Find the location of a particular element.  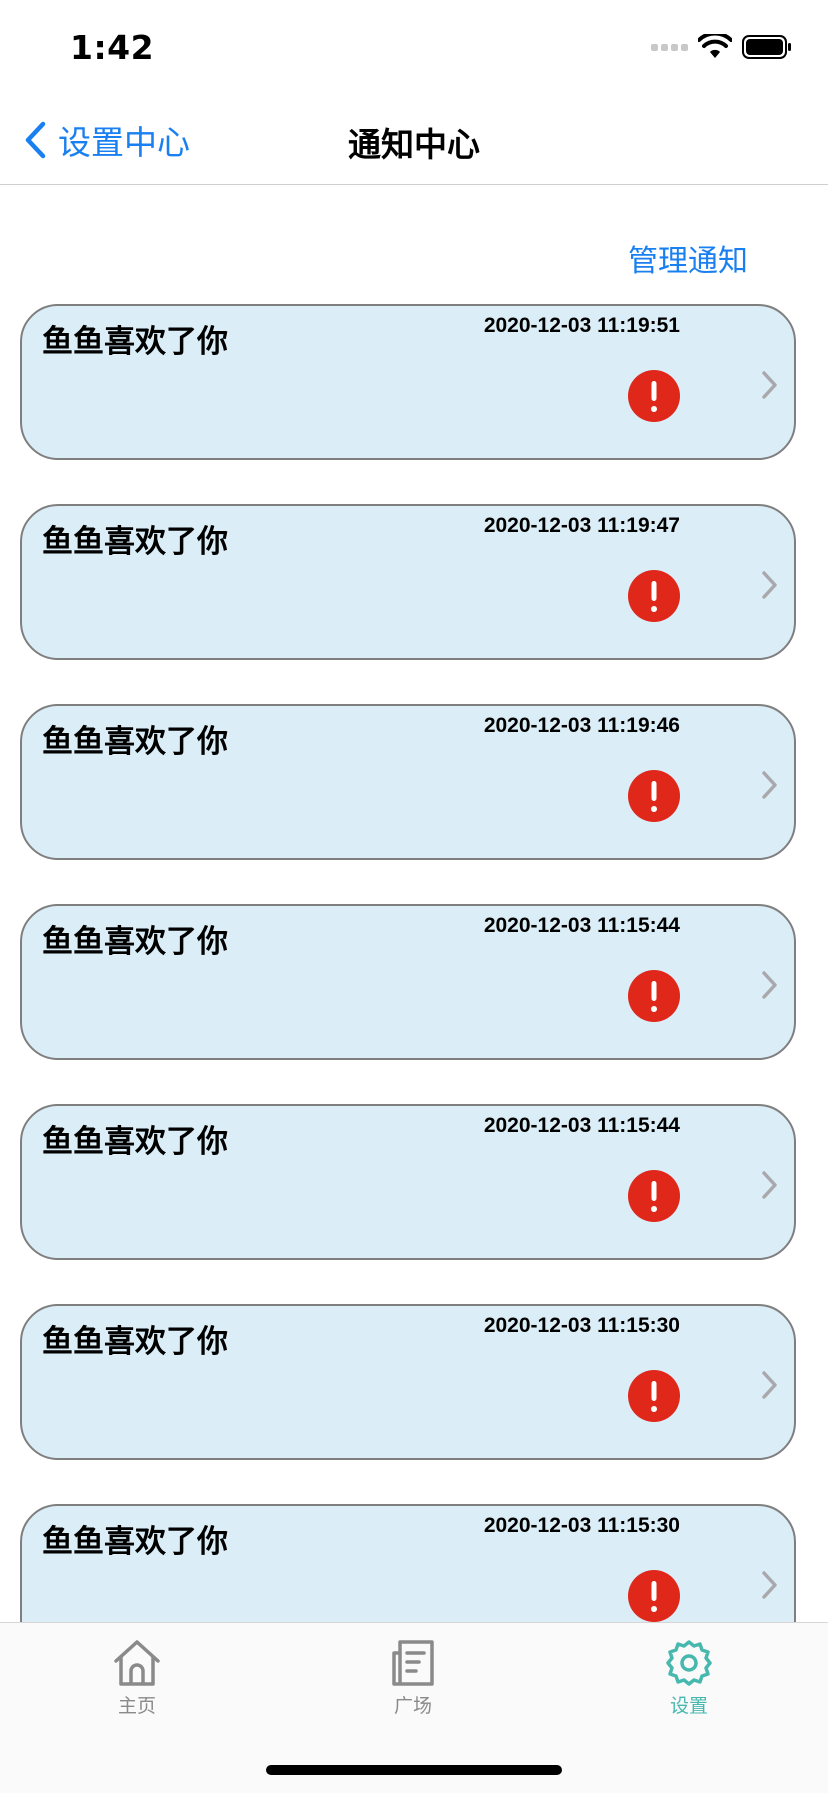

tab-settings: 设置 is located at coordinates (689, 1678).